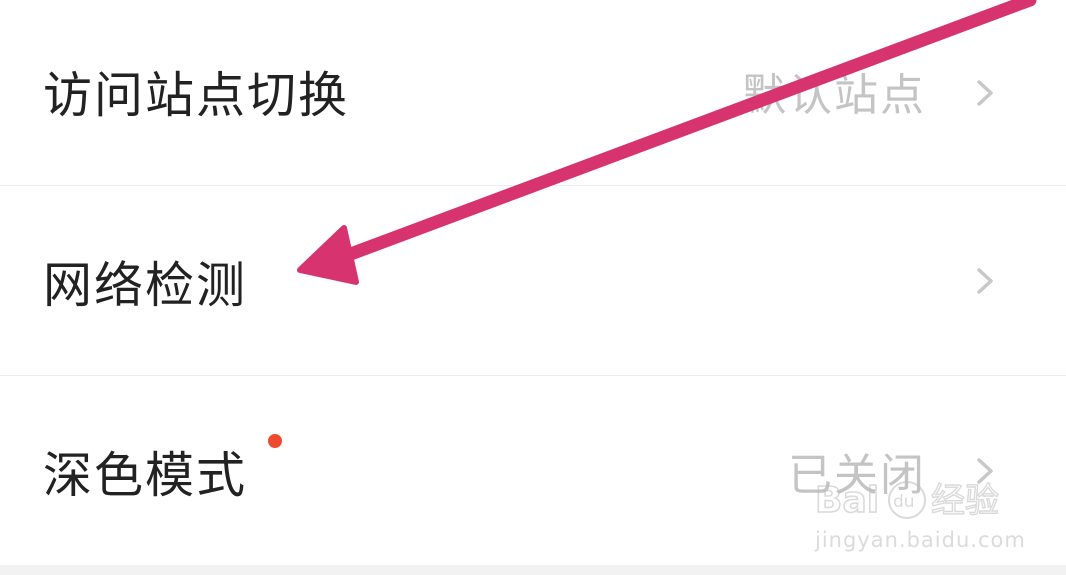  I want to click on new-badge-dot, so click(275, 441).